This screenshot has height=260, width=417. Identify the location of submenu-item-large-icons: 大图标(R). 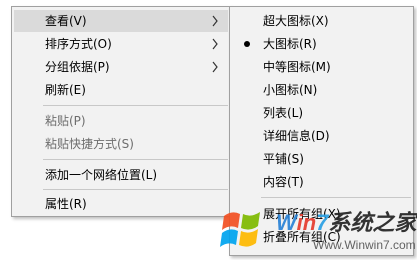
(321, 44).